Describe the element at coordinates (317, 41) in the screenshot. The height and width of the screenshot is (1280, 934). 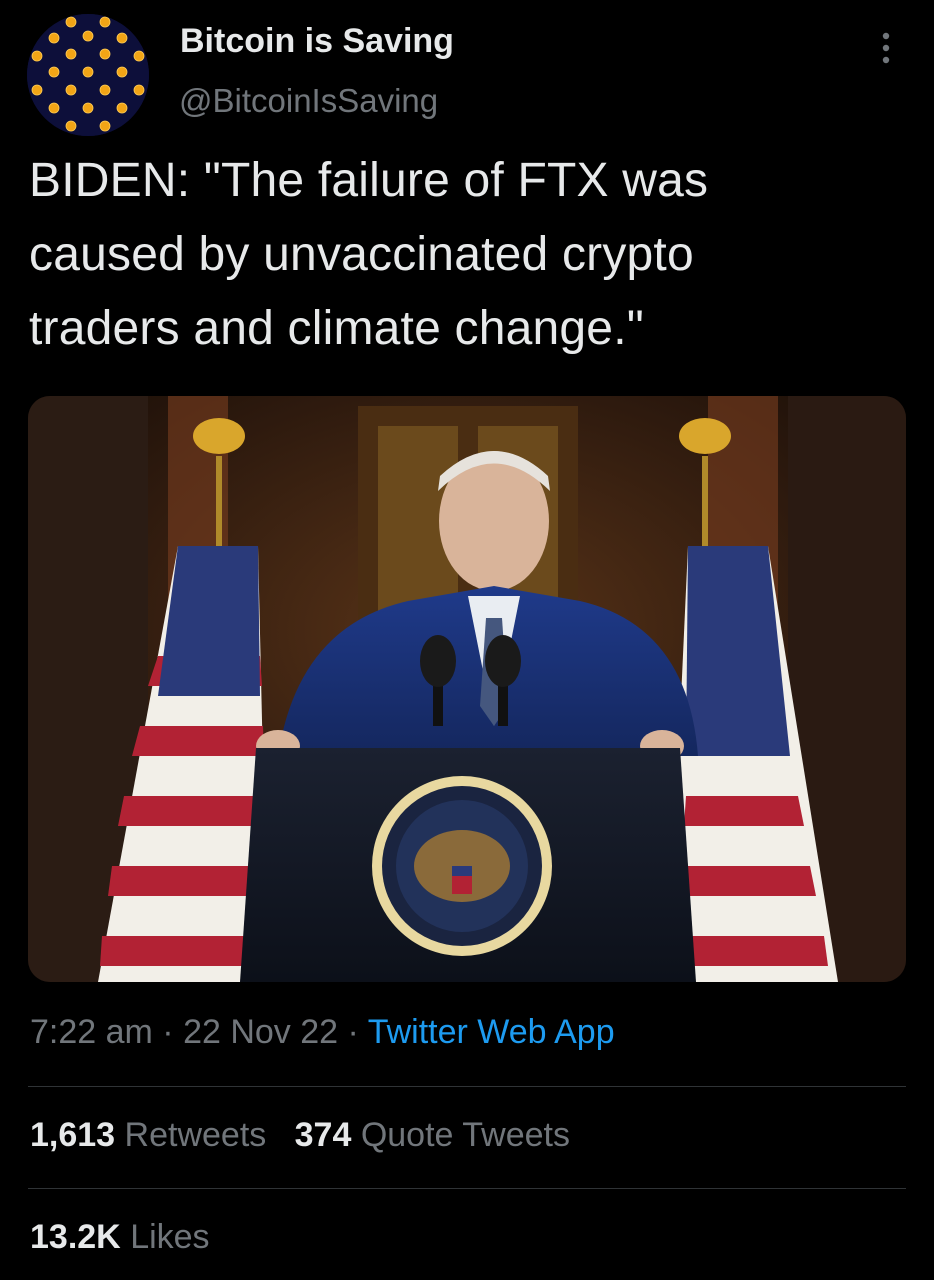
I see `display-name: Bitcoin is Saving` at that location.